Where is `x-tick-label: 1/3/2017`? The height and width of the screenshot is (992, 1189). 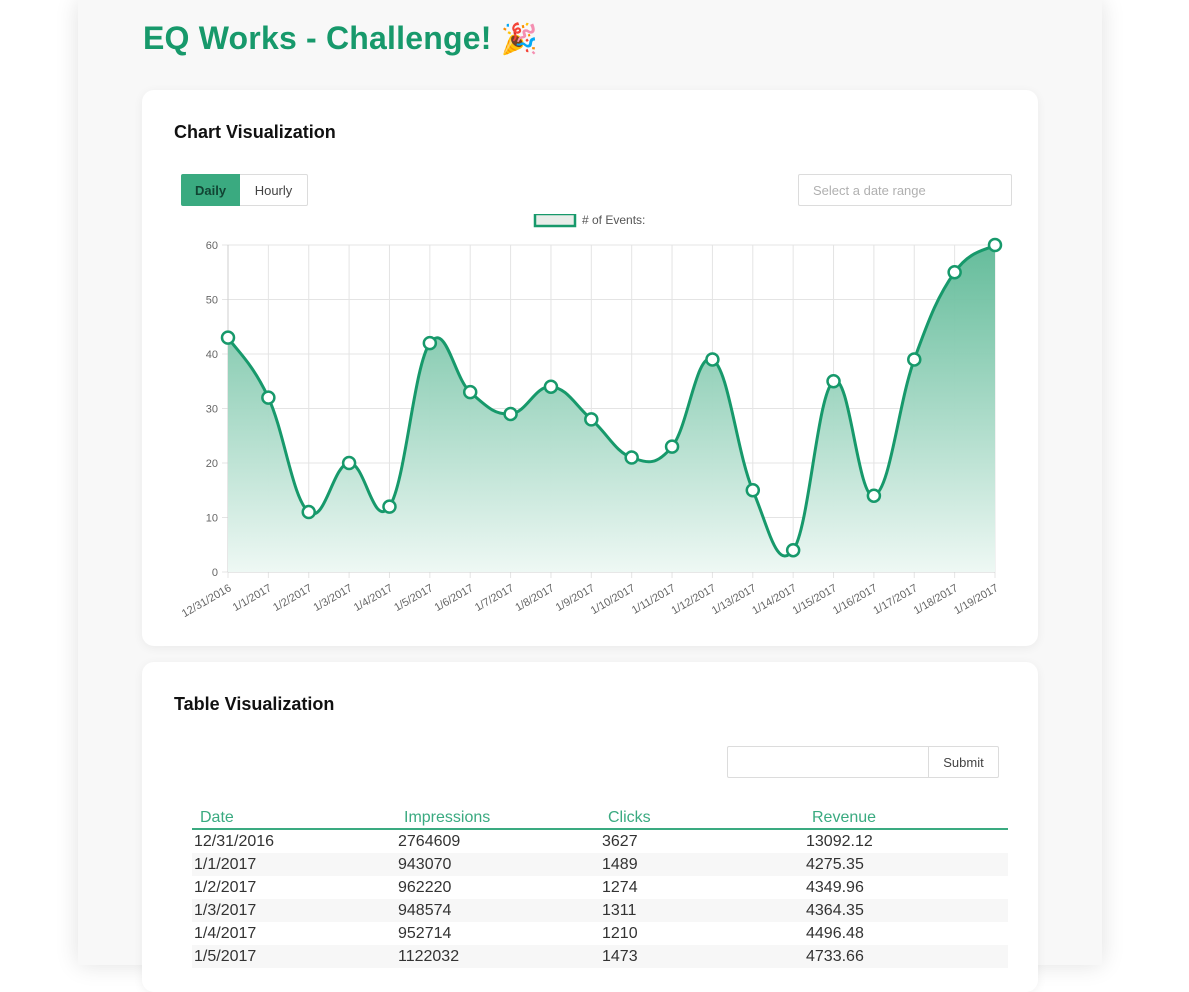
x-tick-label: 1/3/2017 is located at coordinates (333, 598).